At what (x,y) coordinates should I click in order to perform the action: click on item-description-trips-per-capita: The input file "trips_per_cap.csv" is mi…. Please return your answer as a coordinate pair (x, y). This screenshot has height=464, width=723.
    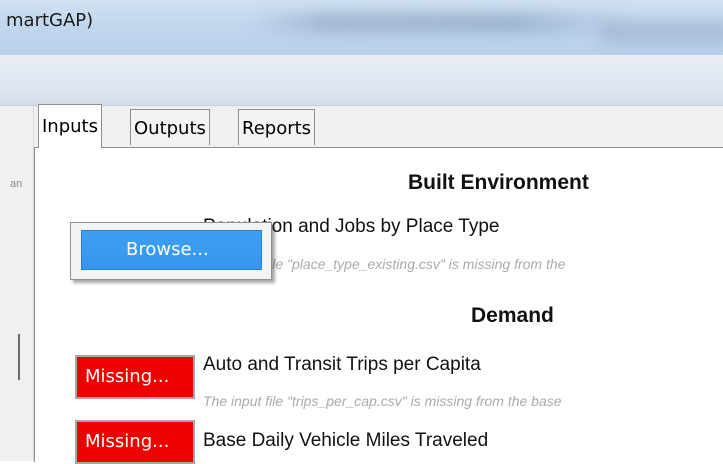
    Looking at the image, I should click on (382, 401).